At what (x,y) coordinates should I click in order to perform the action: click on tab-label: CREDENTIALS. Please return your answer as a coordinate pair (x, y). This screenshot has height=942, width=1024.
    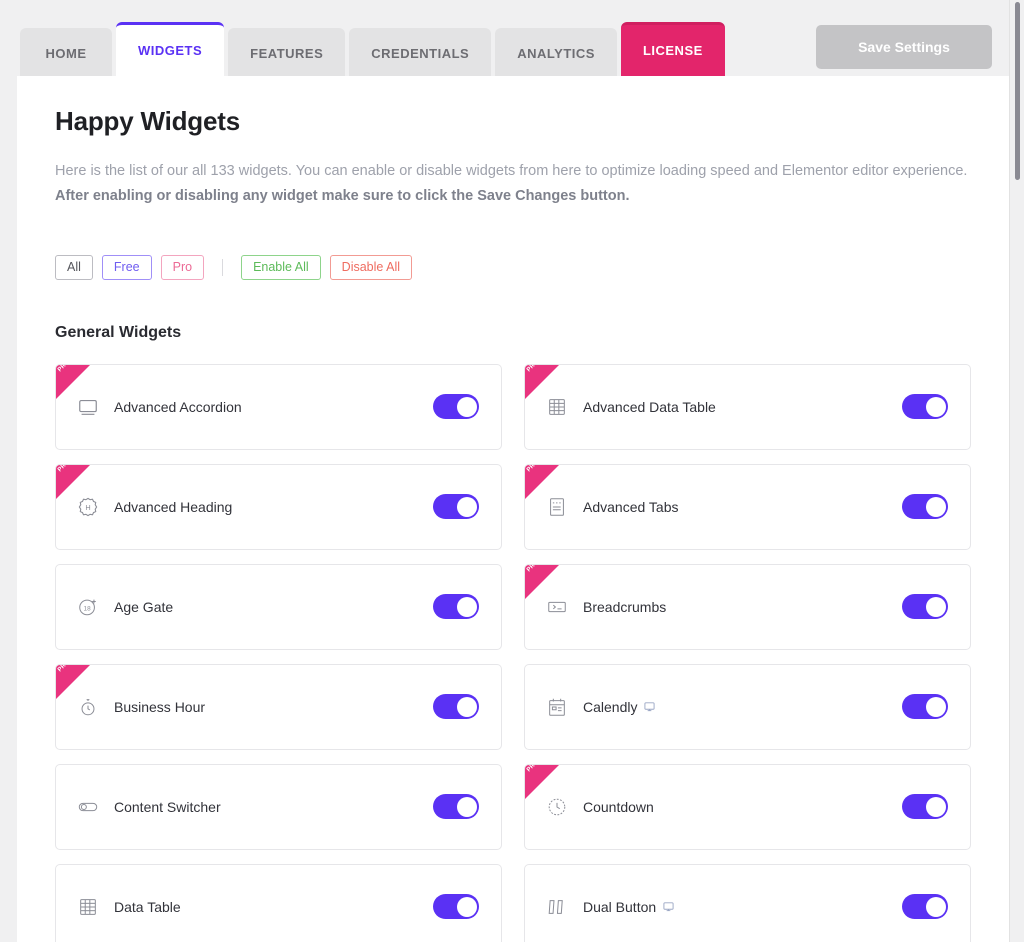
    Looking at the image, I should click on (420, 53).